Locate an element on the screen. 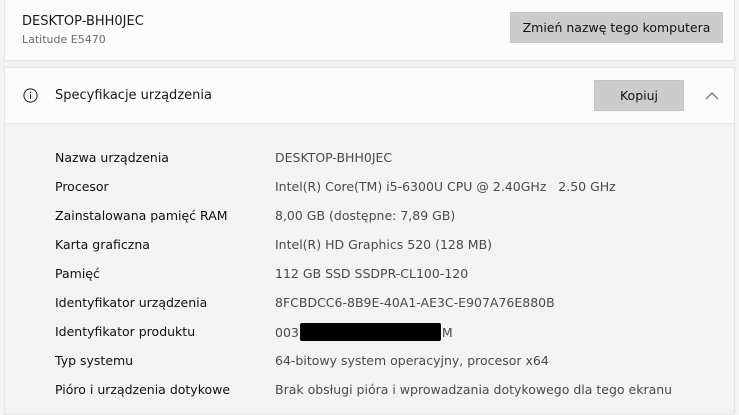 This screenshot has height=415, width=739. spec-value: 112 GB SSD SSDPR-CL100-120 is located at coordinates (372, 273).